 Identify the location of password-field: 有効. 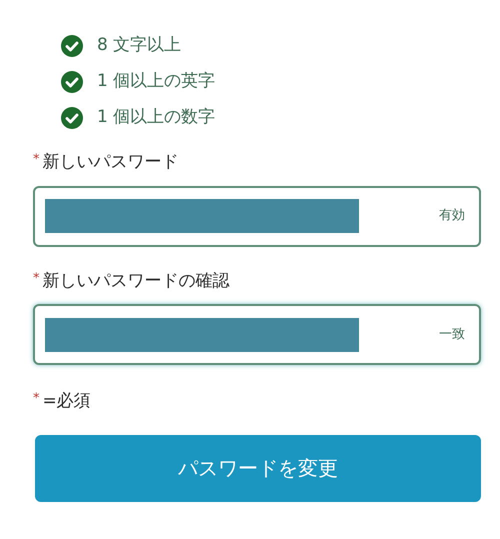
(257, 216).